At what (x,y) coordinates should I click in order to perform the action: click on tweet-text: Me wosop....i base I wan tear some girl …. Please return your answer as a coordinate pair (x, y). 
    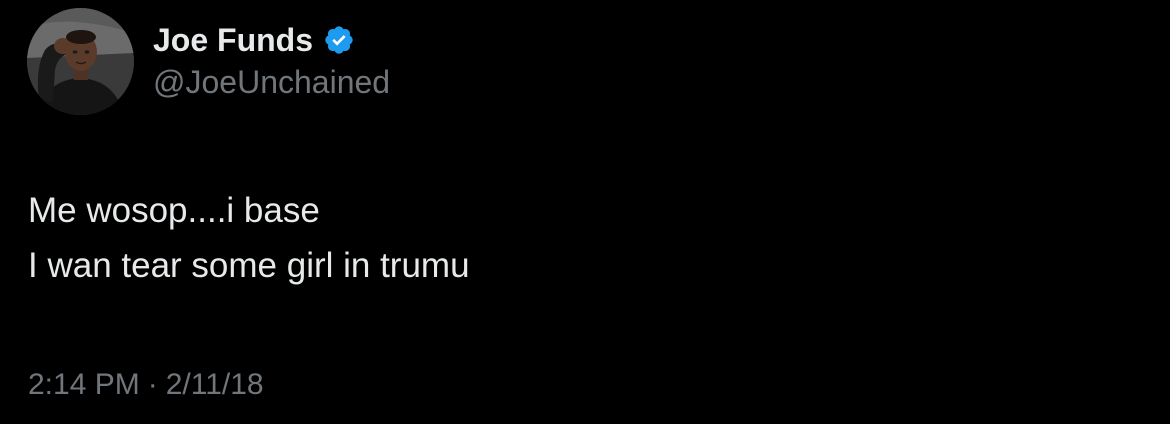
    Looking at the image, I should click on (249, 238).